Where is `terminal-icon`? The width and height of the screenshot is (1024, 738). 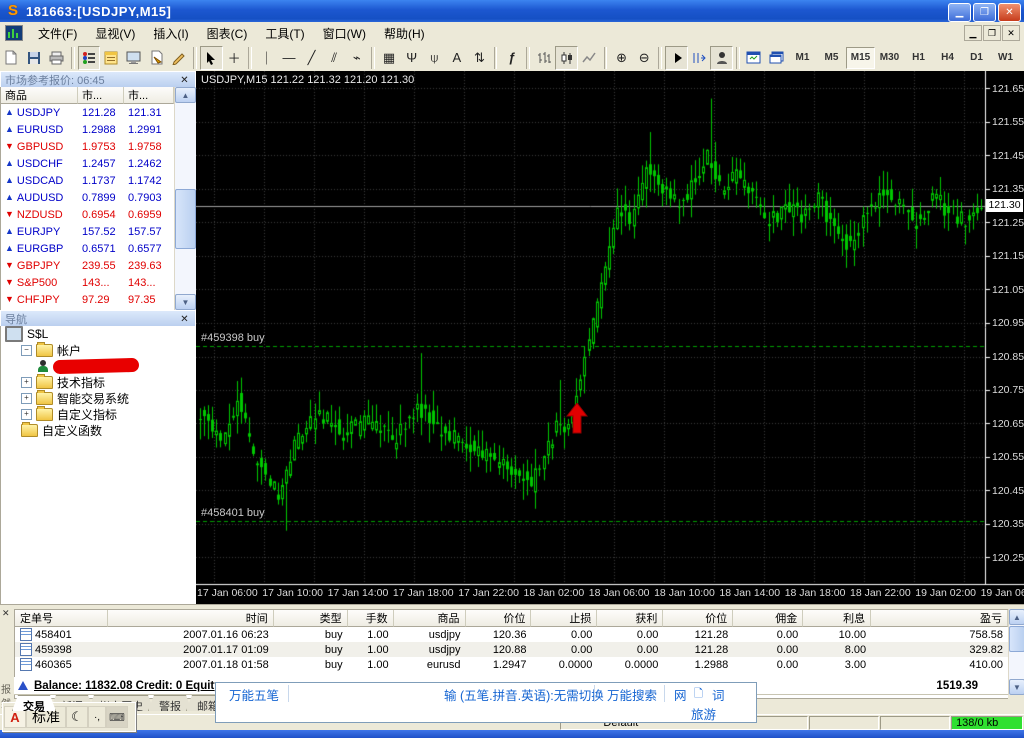
terminal-icon is located at coordinates (156, 58).